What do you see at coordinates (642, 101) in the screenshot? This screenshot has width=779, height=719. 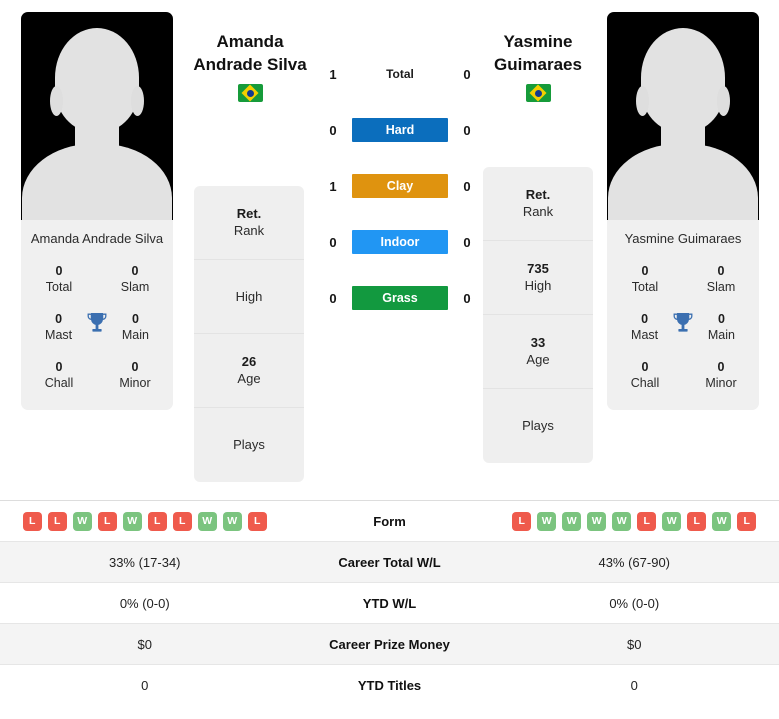 I see `avatar-ear-left-icon` at bounding box center [642, 101].